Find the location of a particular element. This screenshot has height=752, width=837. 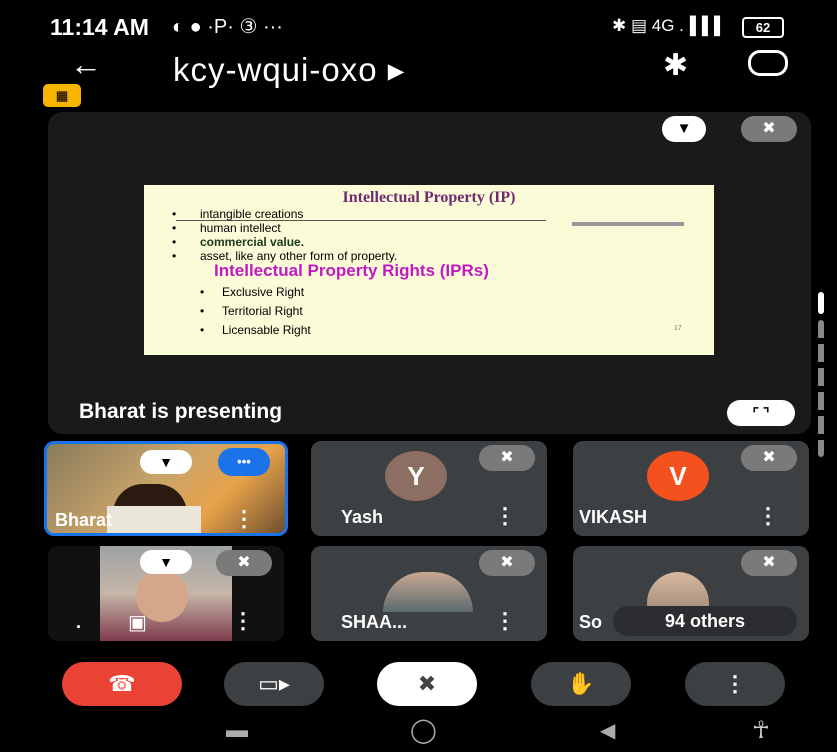

presenting-icon: ▣ is located at coordinates (137, 623).